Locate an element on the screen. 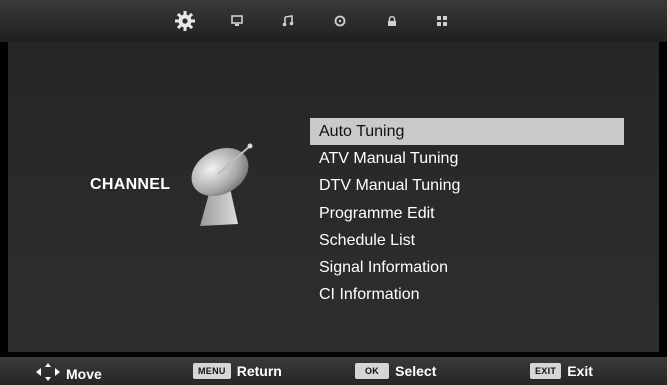 The width and height of the screenshot is (667, 385). menu-item-auto-tuning: Auto Tuning is located at coordinates (467, 132).